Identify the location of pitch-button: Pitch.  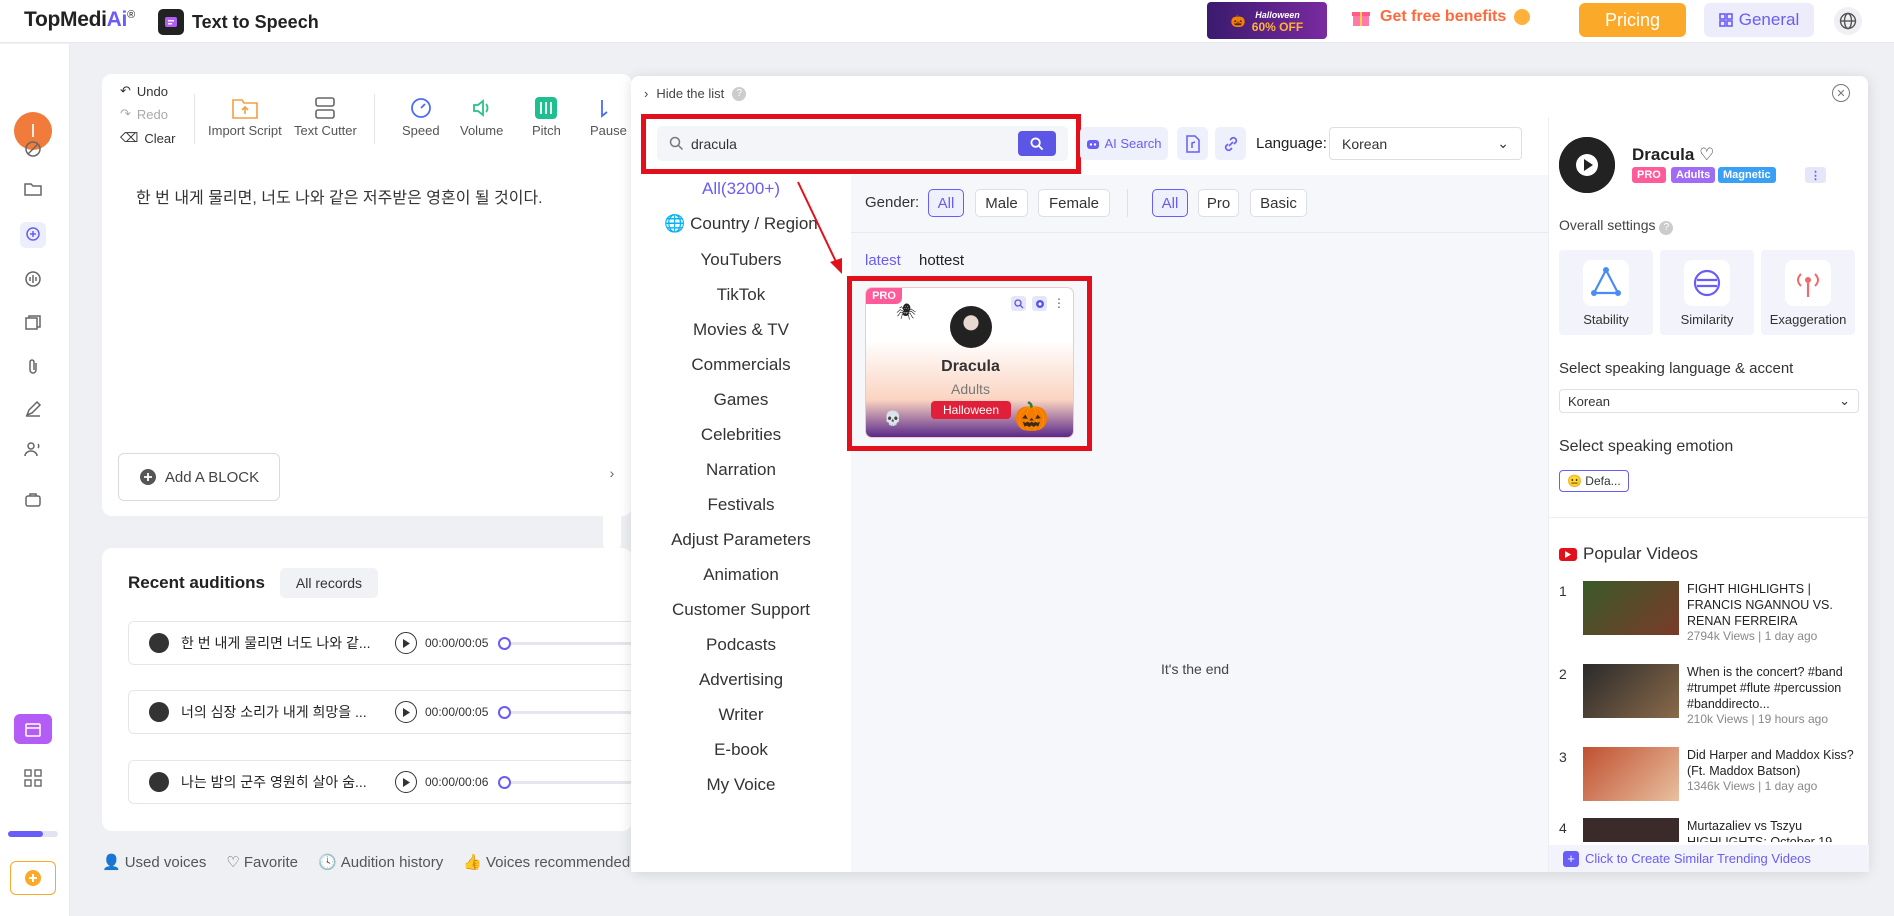
(546, 117).